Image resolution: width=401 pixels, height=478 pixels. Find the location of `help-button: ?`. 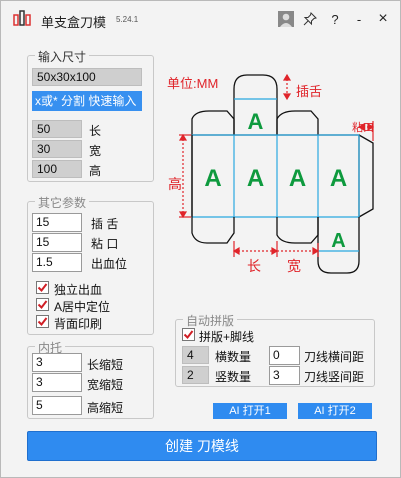

help-button: ? is located at coordinates (335, 19).